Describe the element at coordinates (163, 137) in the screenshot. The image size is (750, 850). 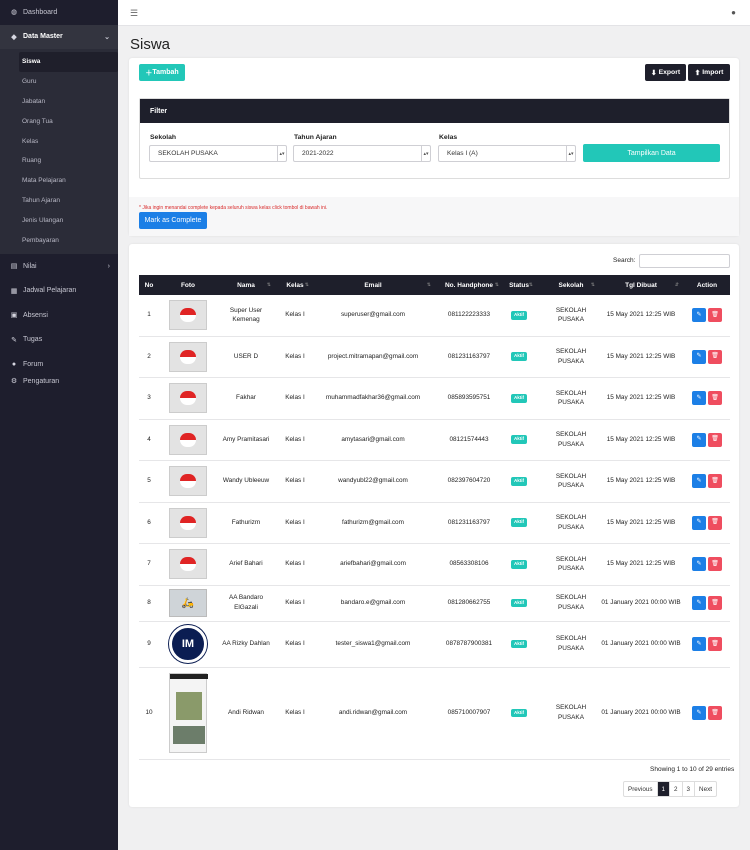
I see `sekolah-label: Sekolah` at that location.